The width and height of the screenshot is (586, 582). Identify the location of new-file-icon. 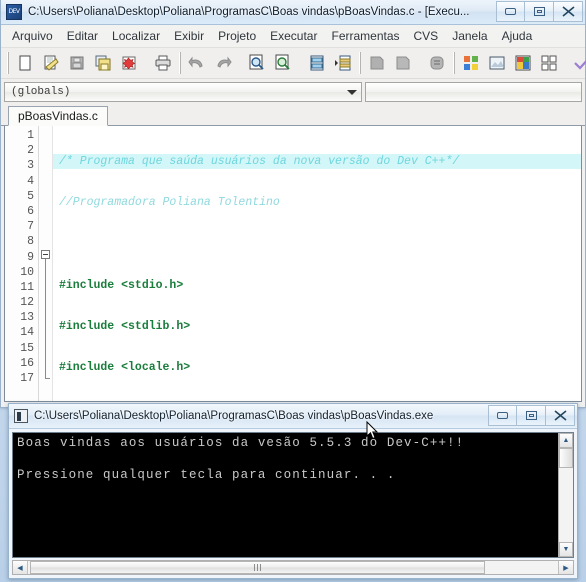
(25, 63).